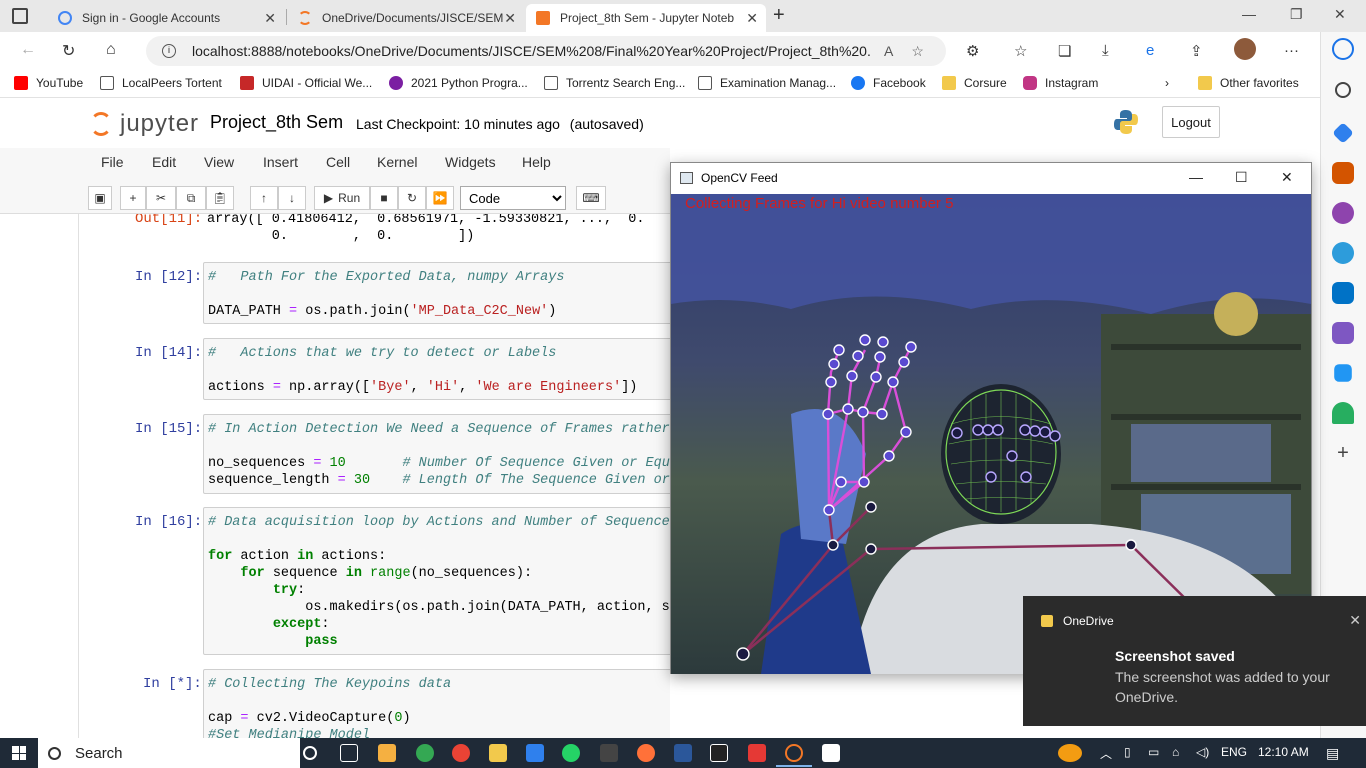 This screenshot has width=1366, height=768. What do you see at coordinates (1020, 51) in the screenshot?
I see `favorites-icon: ☆` at bounding box center [1020, 51].